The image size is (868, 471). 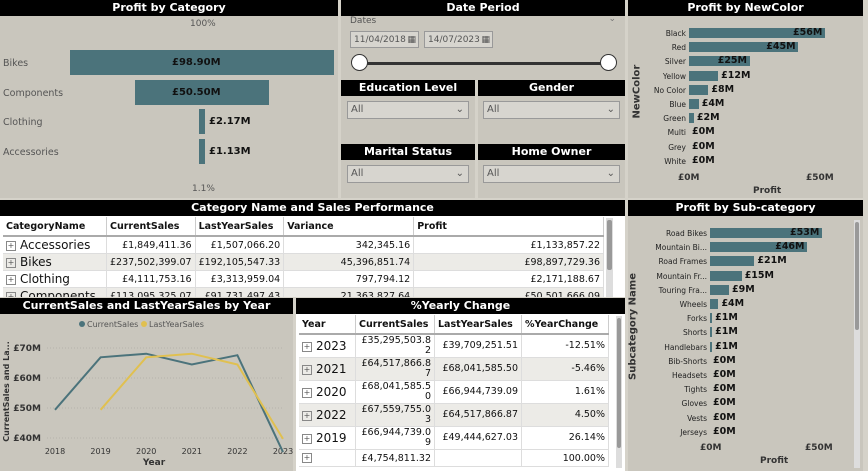 I want to click on table-row: +2022 £67,559,755.03 £64,517,866.87 4.50%, so click(x=454, y=415).